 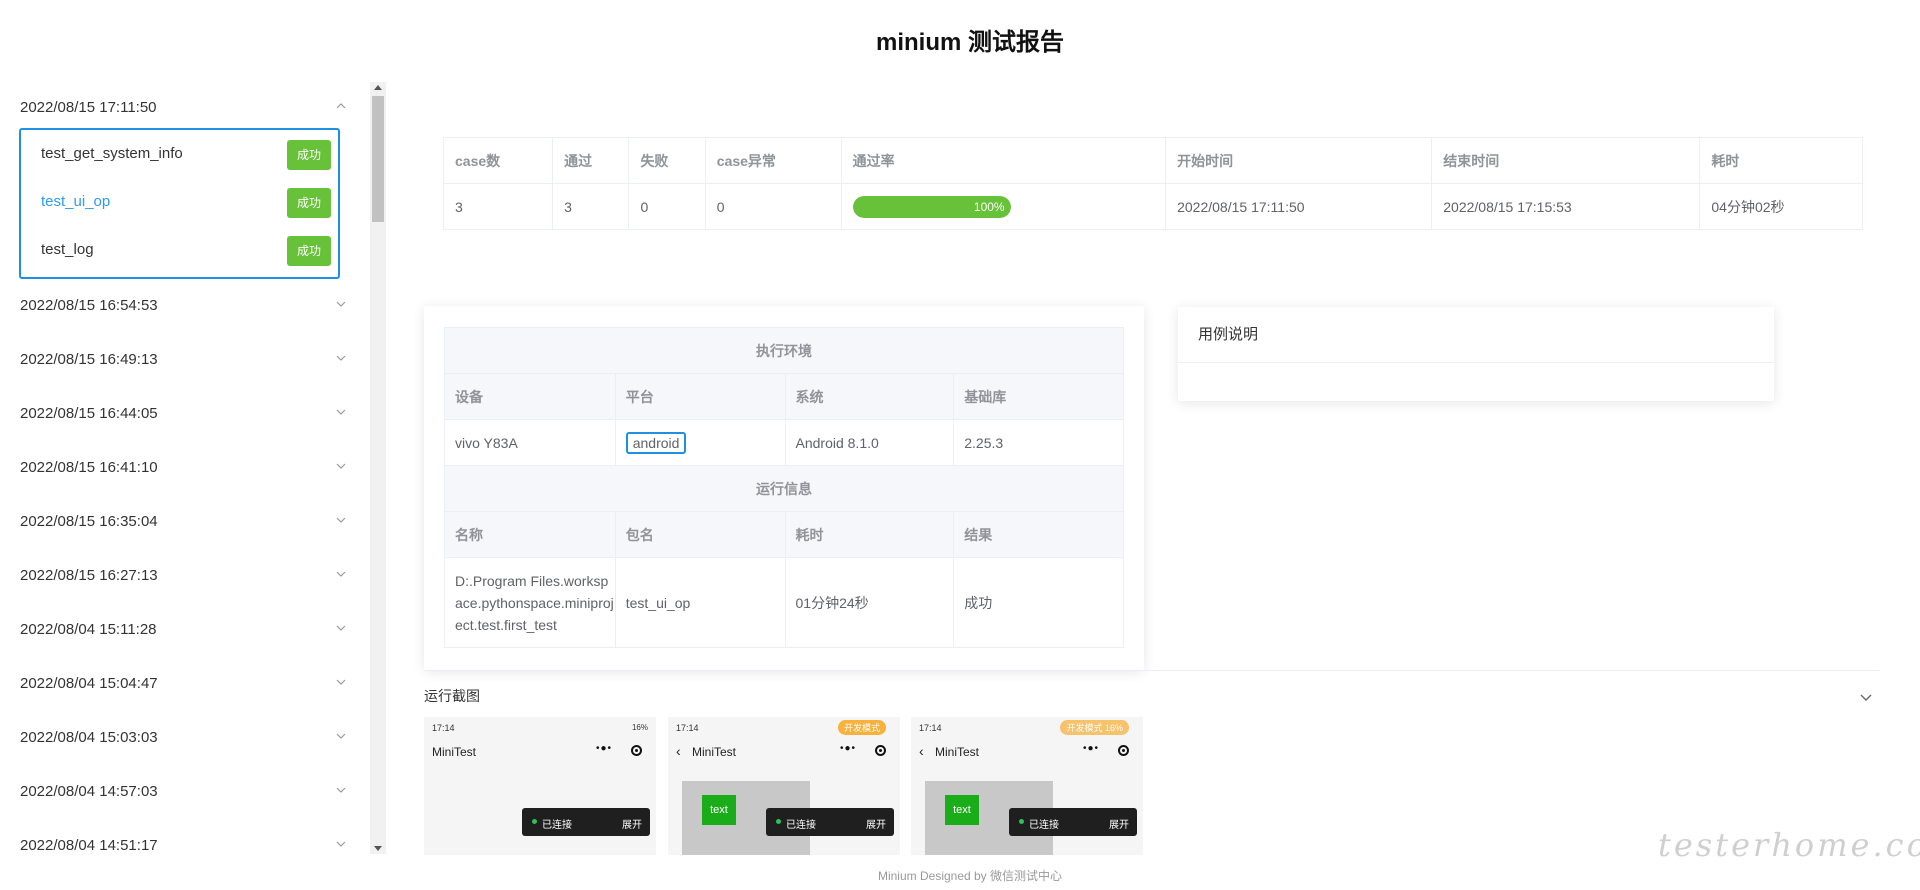 What do you see at coordinates (1152, 670) in the screenshot?
I see `divider` at bounding box center [1152, 670].